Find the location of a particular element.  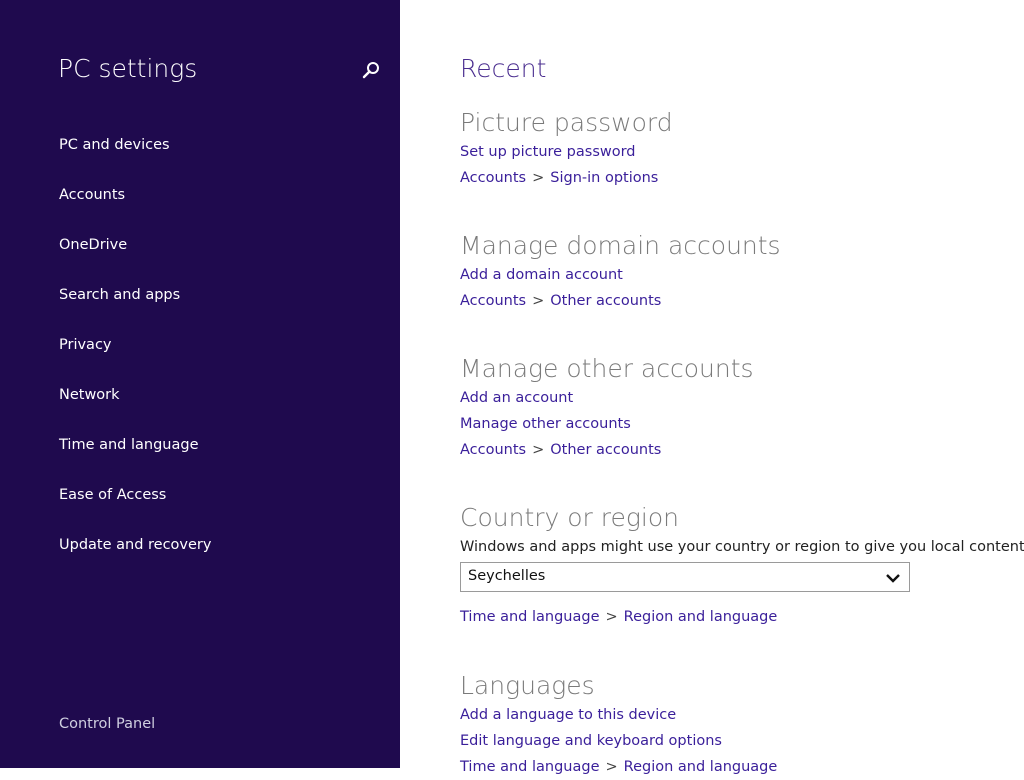

sidebar-item-privacy: Privacy is located at coordinates (135, 358).